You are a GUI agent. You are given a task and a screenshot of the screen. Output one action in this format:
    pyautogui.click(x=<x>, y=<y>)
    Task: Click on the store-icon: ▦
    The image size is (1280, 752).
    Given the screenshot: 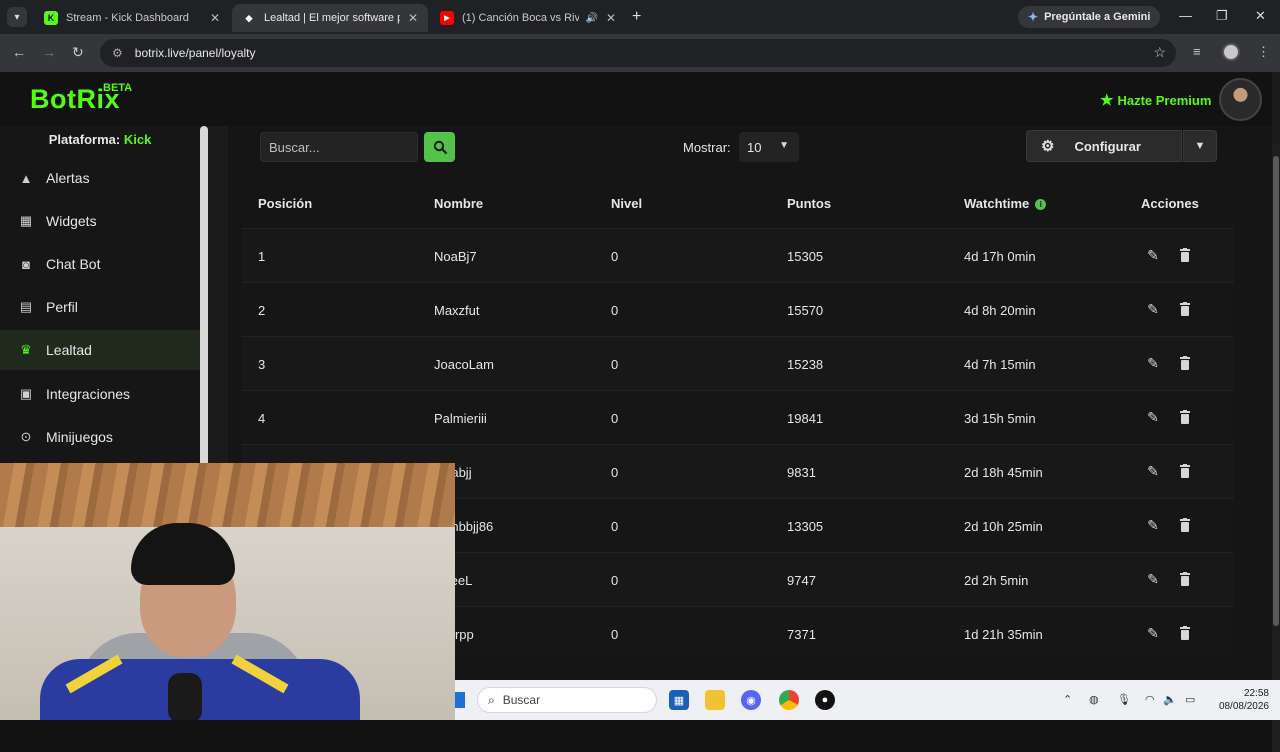 What is the action you would take?
    pyautogui.click(x=679, y=700)
    